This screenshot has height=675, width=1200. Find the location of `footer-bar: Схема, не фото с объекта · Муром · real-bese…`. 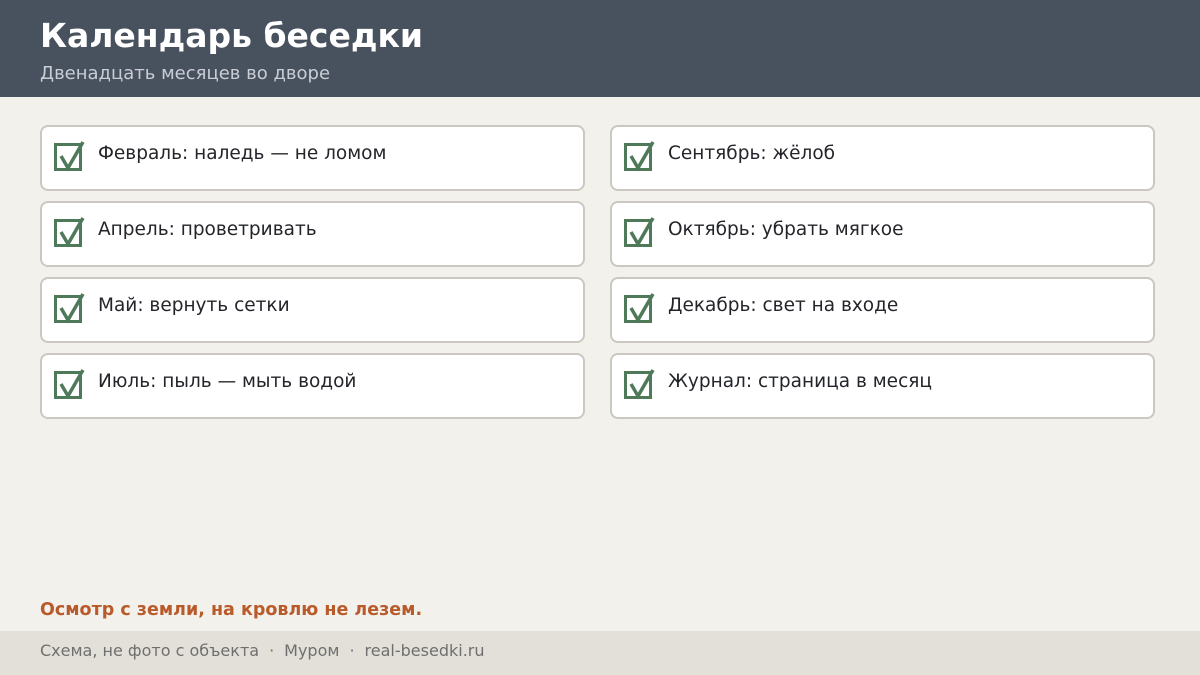

footer-bar: Схема, не фото с объекта · Муром · real-bese… is located at coordinates (600, 653).